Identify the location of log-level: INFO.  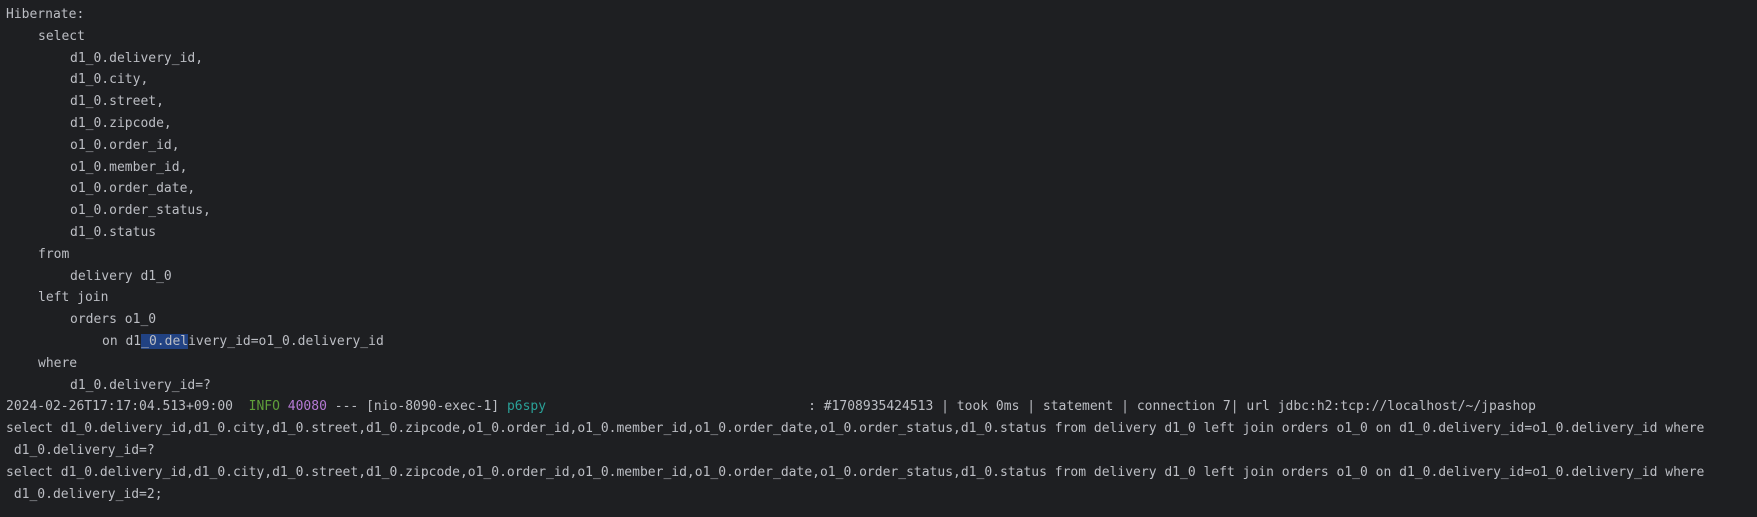
(264, 407).